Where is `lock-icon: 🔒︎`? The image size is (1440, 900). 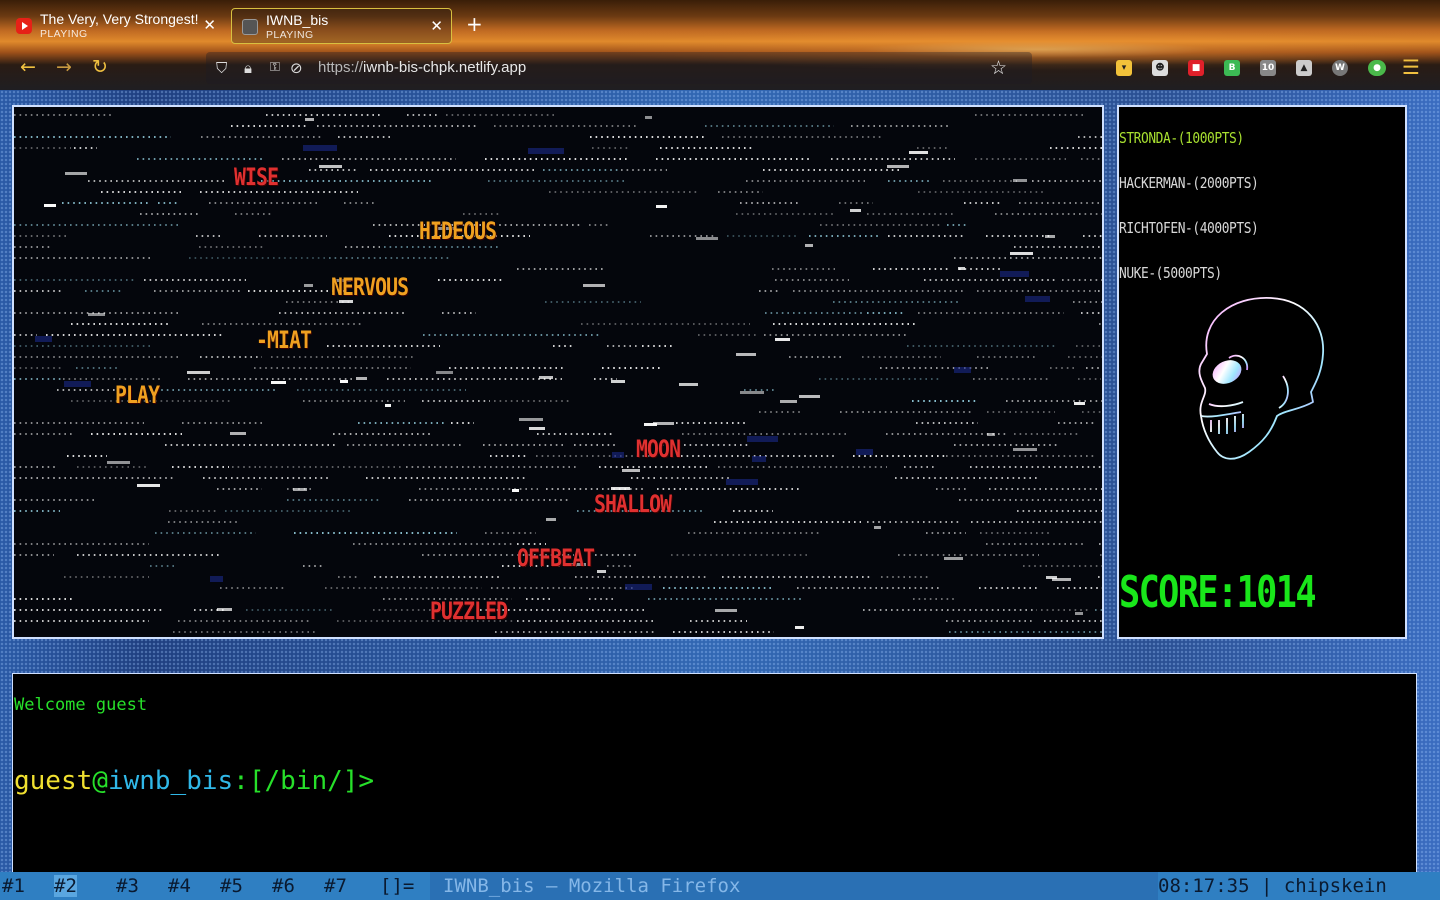 lock-icon: 🔒︎ is located at coordinates (248, 68).